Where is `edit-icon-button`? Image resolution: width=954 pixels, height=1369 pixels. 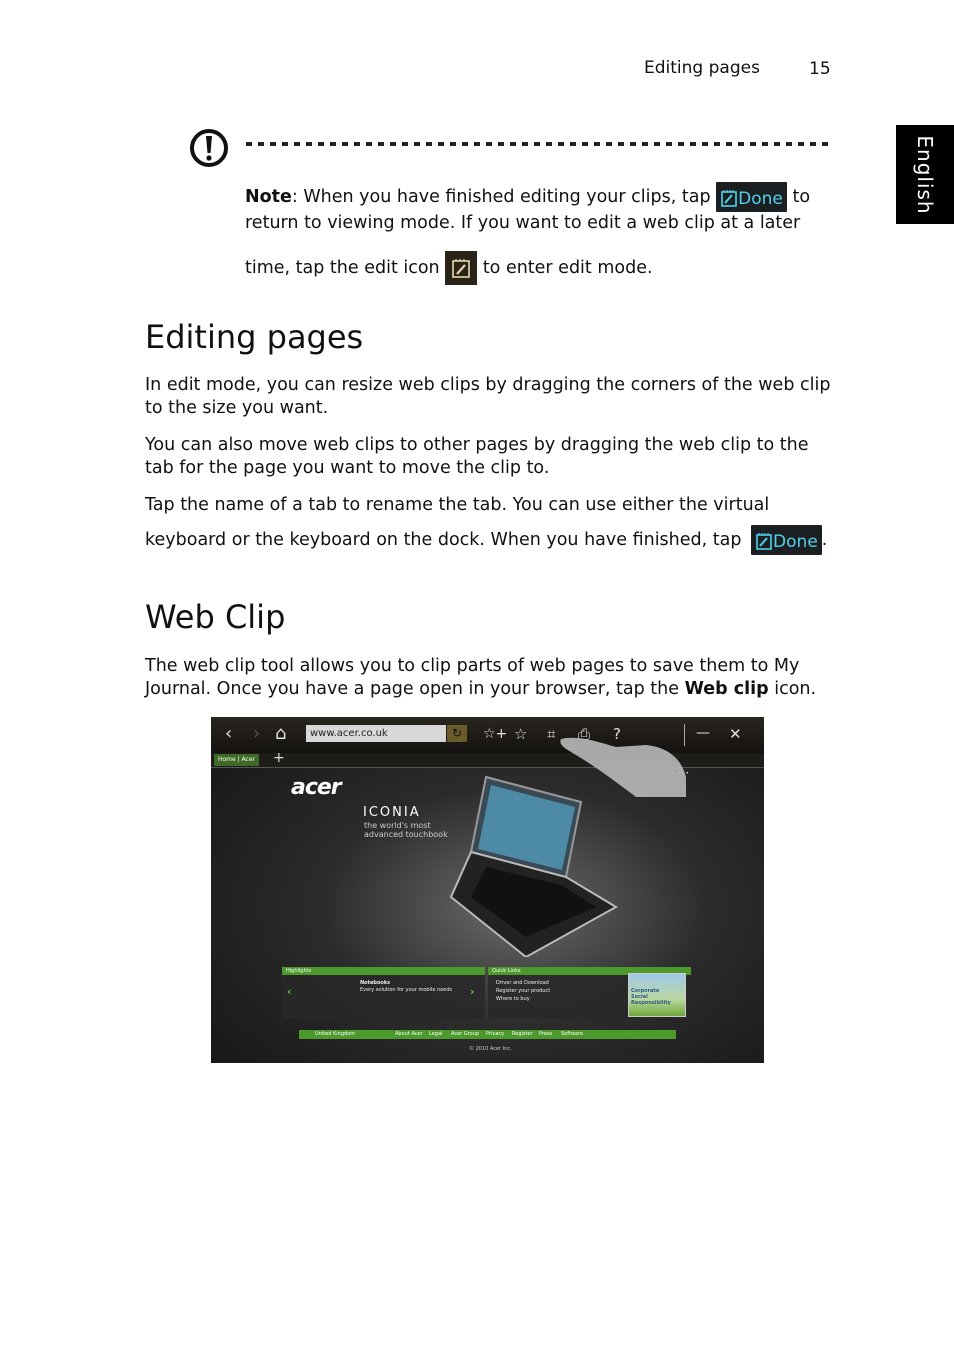 edit-icon-button is located at coordinates (461, 268).